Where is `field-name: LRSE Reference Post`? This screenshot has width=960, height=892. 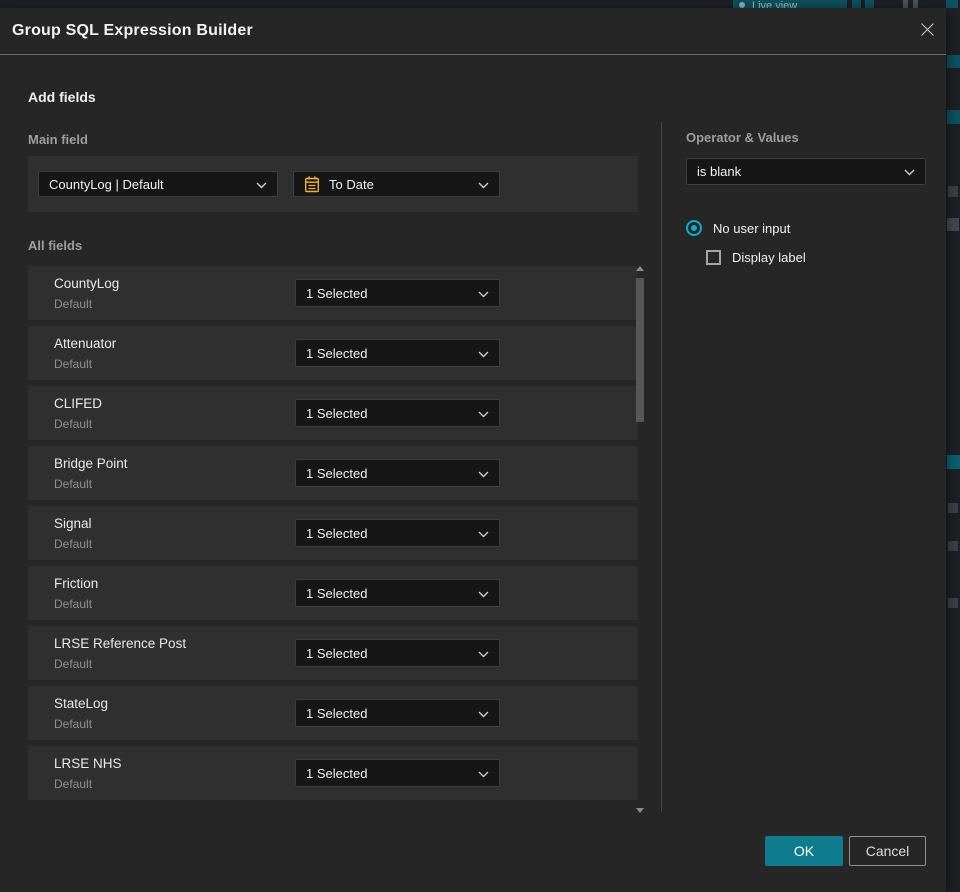 field-name: LRSE Reference Post is located at coordinates (120, 643).